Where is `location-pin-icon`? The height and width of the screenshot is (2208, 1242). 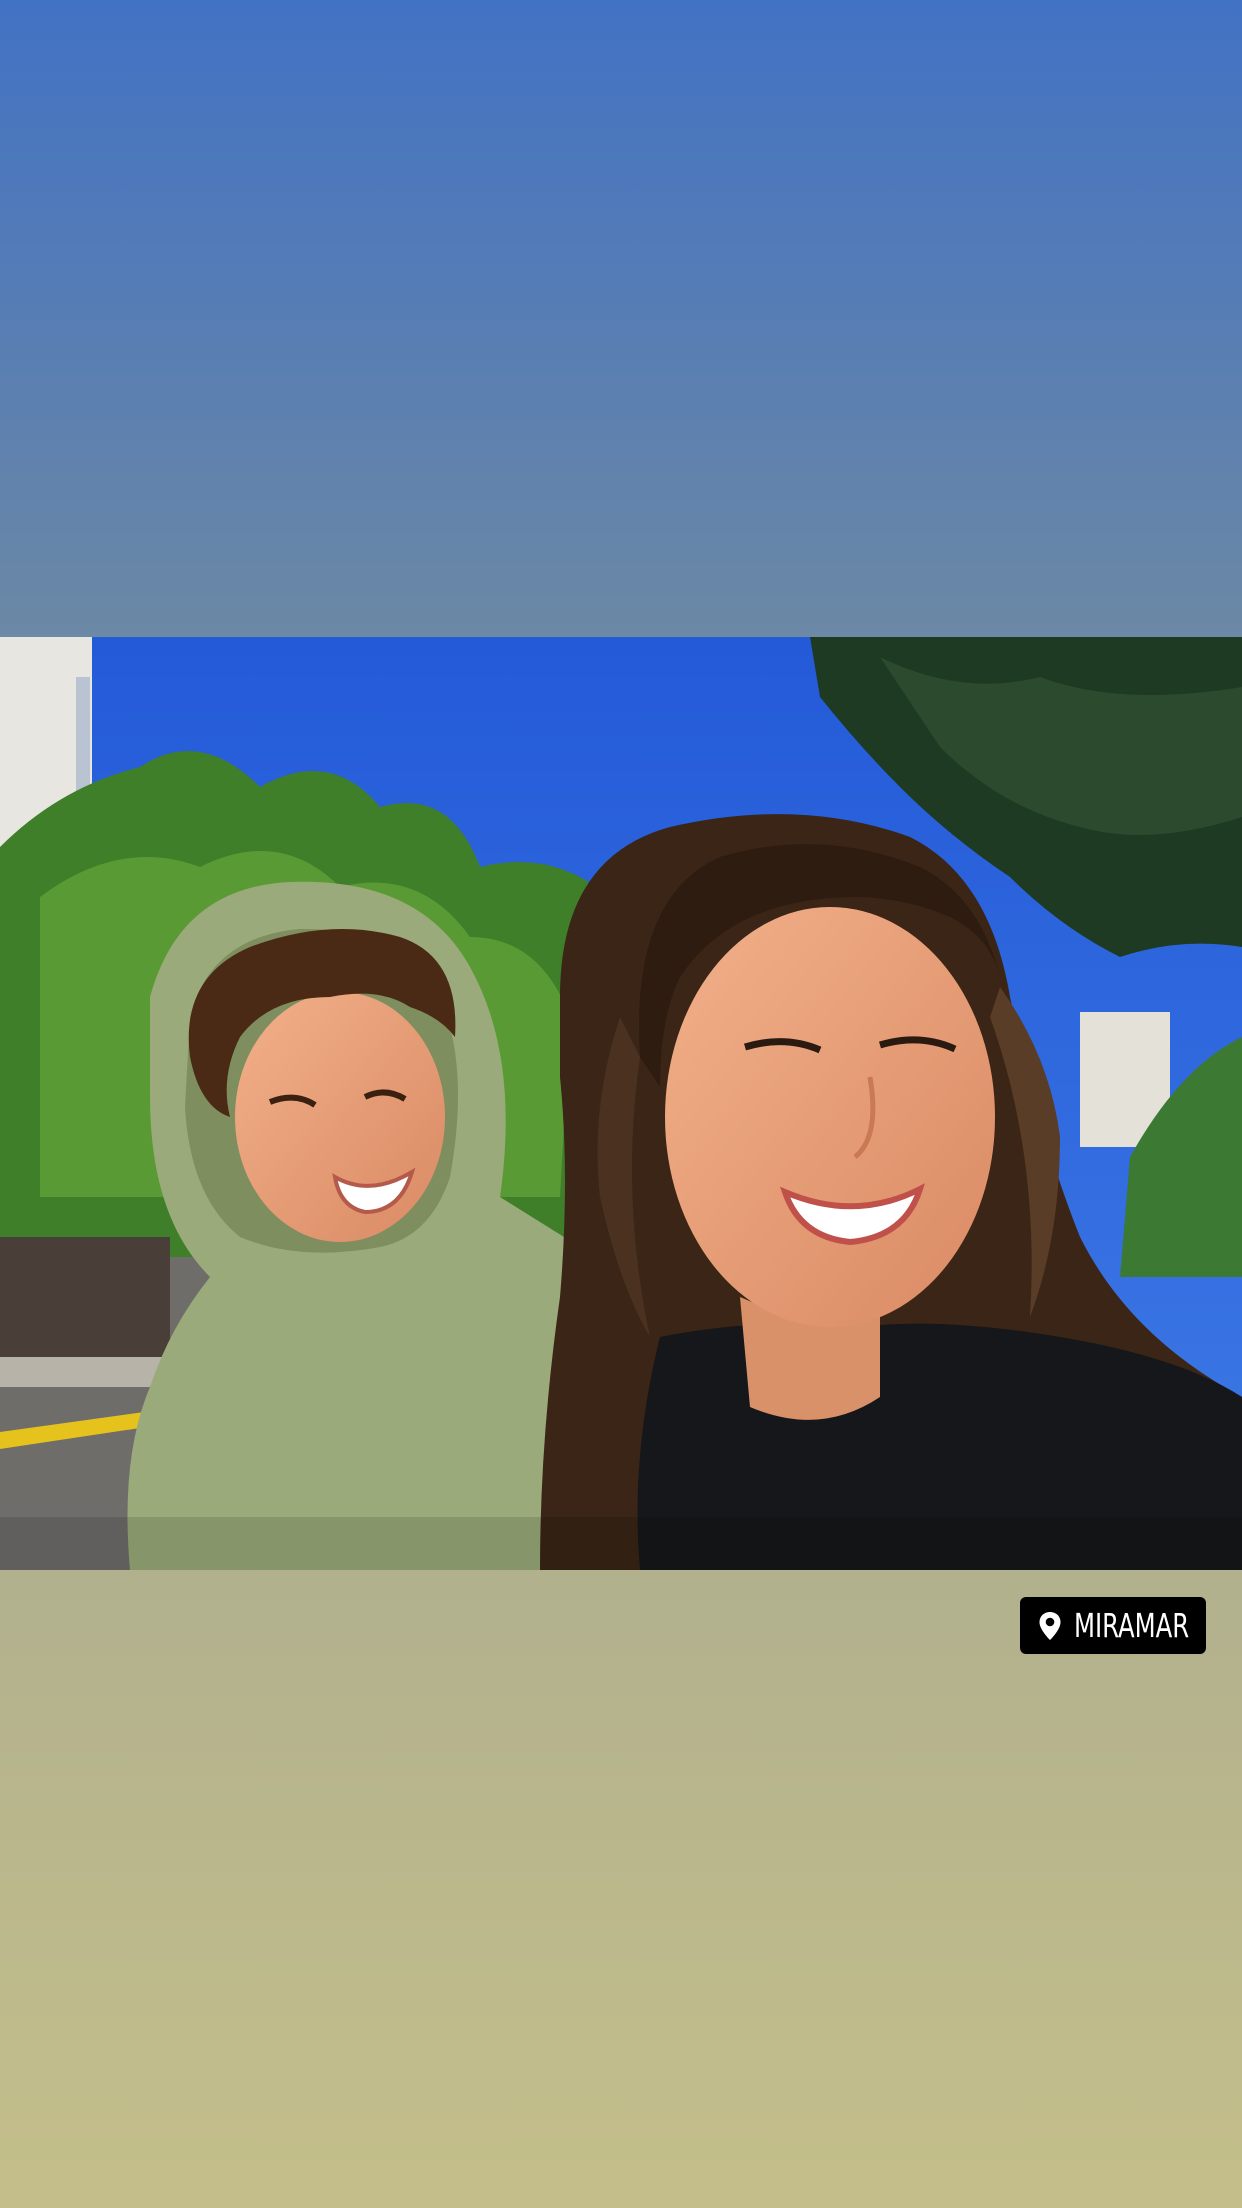
location-pin-icon is located at coordinates (1050, 1625).